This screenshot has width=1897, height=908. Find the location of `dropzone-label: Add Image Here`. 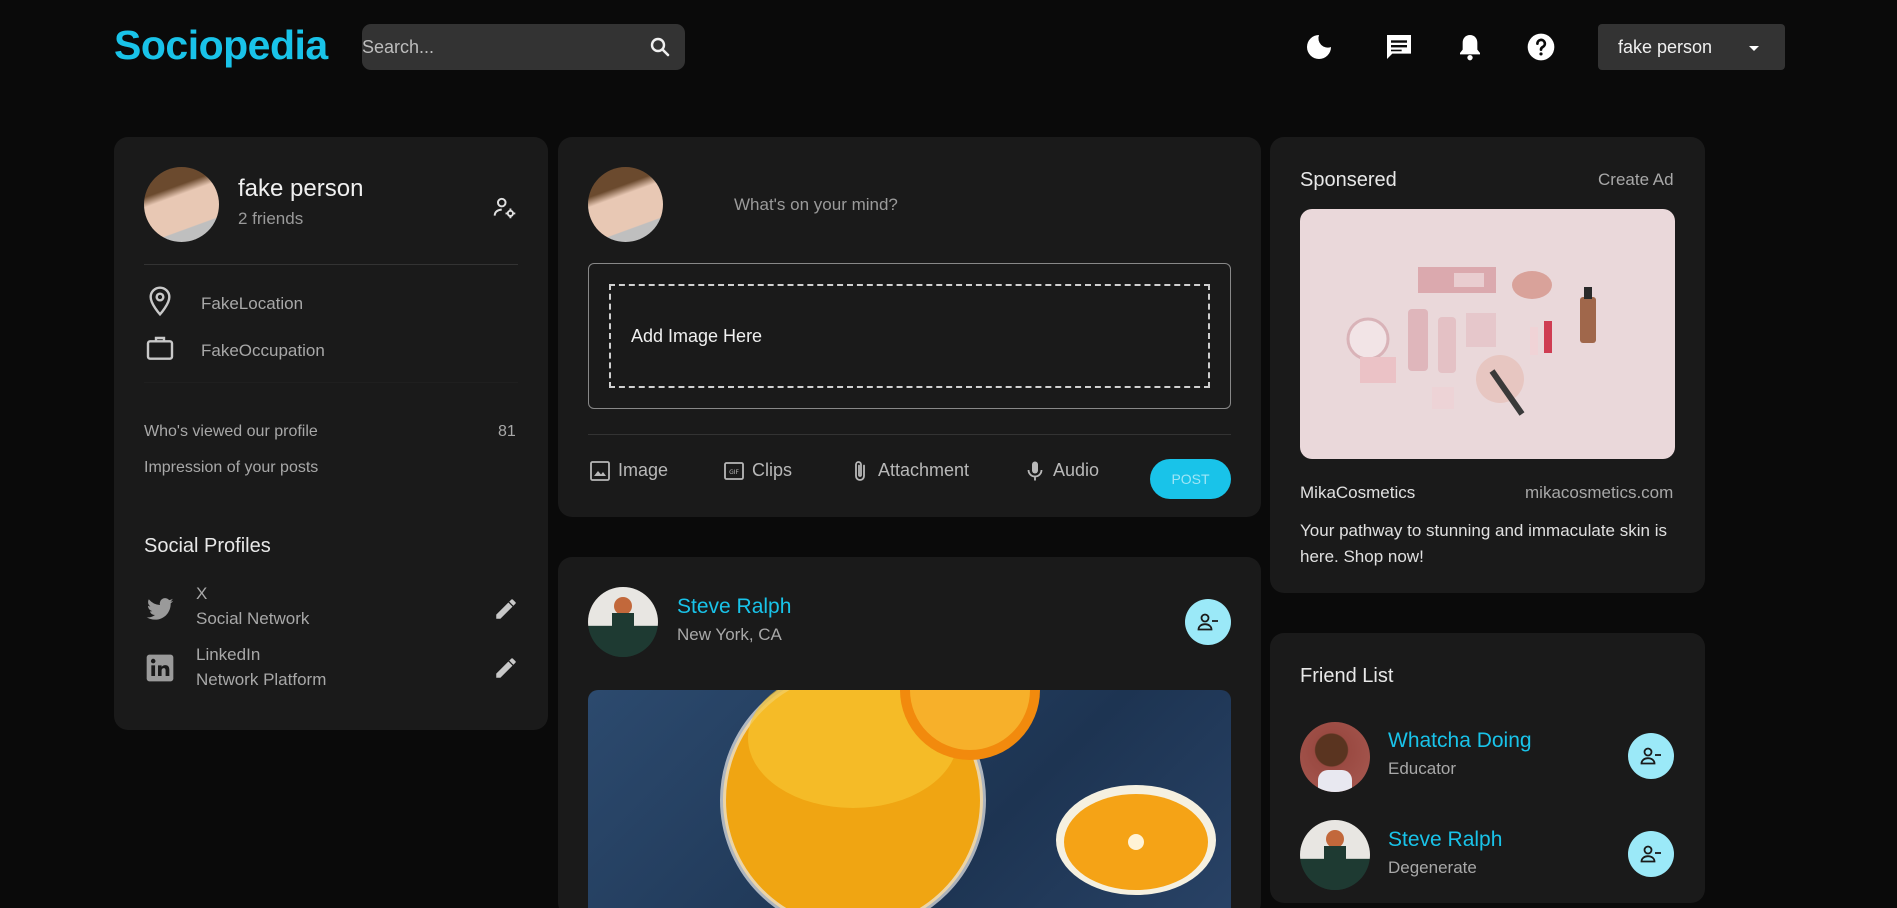

dropzone-label: Add Image Here is located at coordinates (697, 336).